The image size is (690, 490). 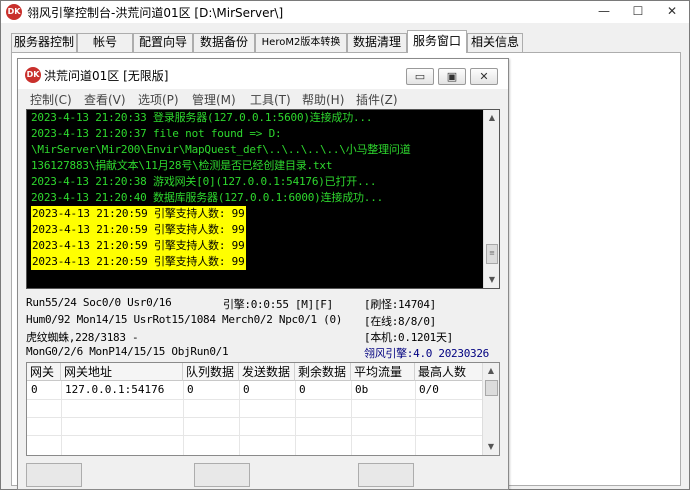 I want to click on menu-view: 查看(V), so click(x=105, y=99).